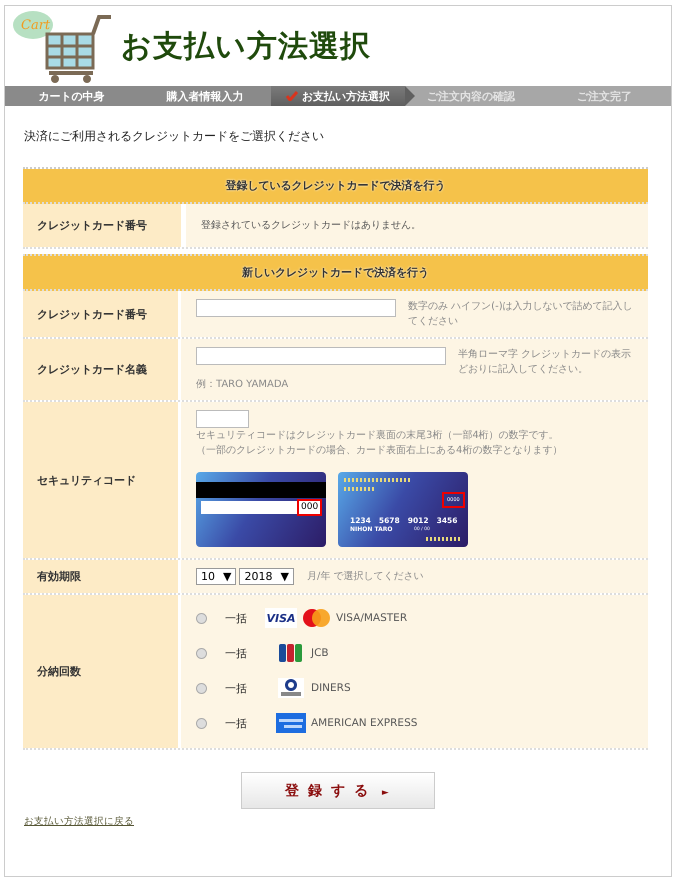  I want to click on overlapping-circles-logo, so click(316, 618).